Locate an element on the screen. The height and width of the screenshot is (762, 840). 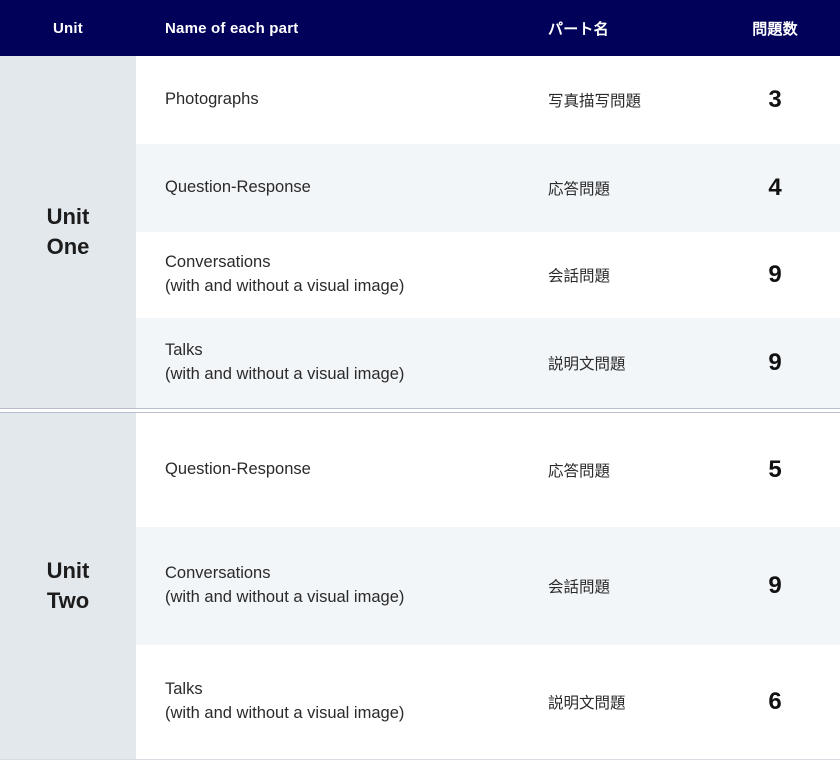
unit-label-two: Unit Two is located at coordinates (68, 585).